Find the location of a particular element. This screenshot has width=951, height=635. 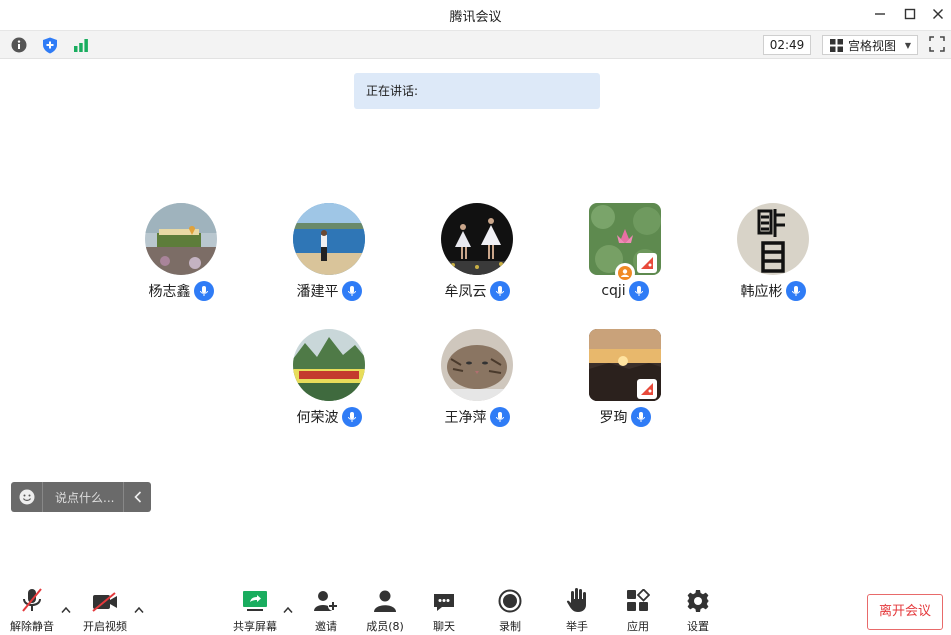

chat-button: 聊天 is located at coordinates (444, 610).